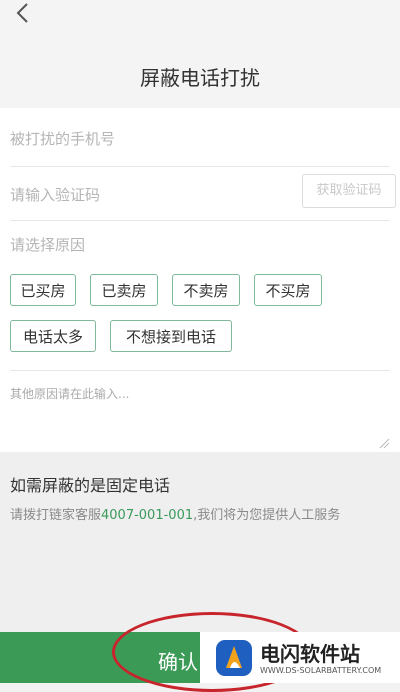 The height and width of the screenshot is (692, 400). I want to click on reason-tag-no-calls: 不想接到电话, so click(171, 336).